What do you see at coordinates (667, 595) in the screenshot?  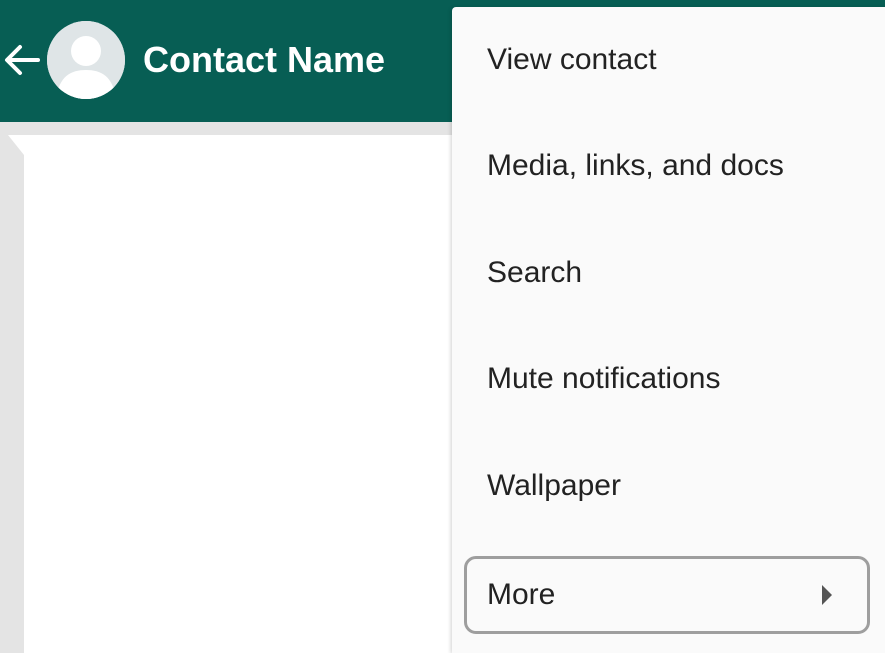 I see `menu-item-more: More` at bounding box center [667, 595].